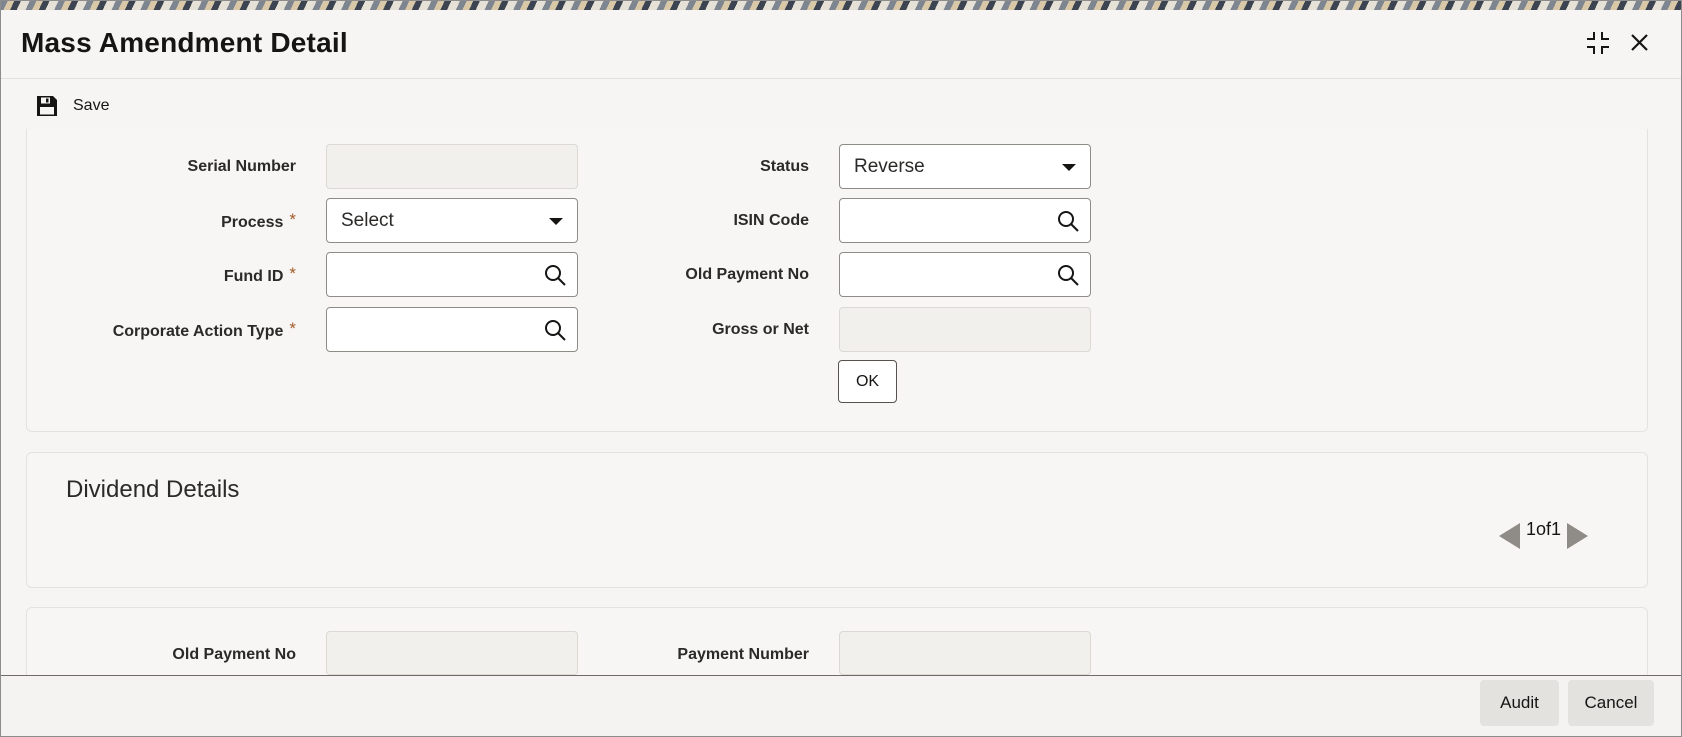  Describe the element at coordinates (965, 329) in the screenshot. I see `gross-or-net-field` at that location.